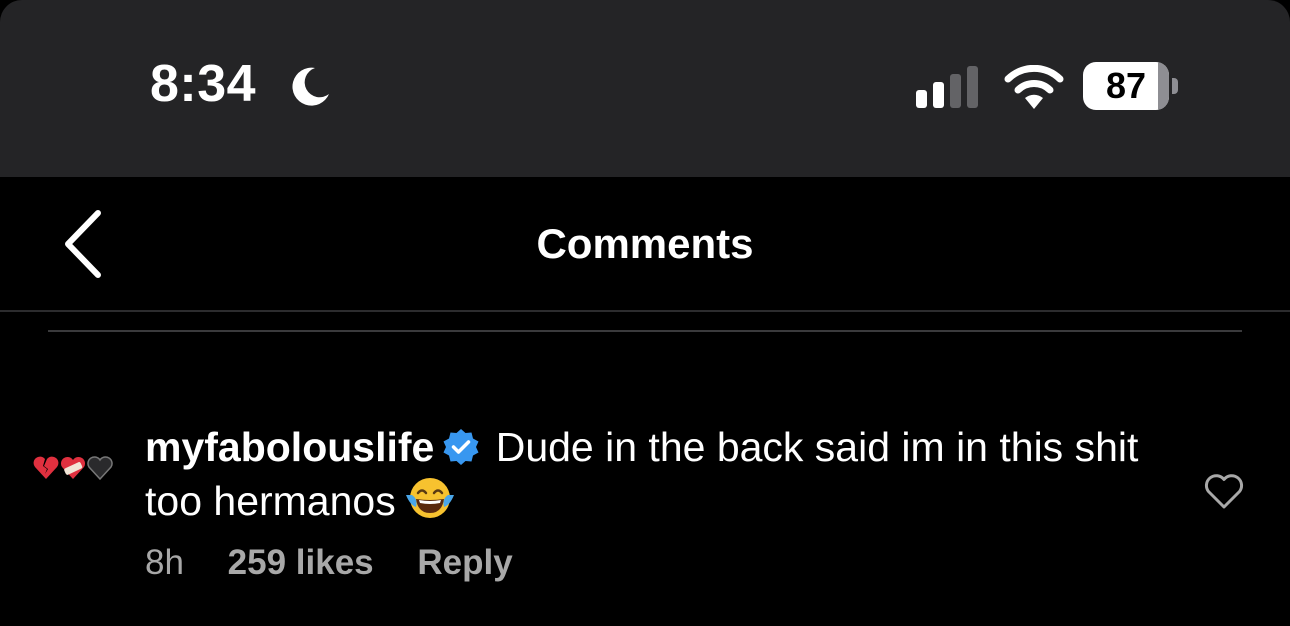  I want to click on heart-outline-icon, so click(1224, 491).